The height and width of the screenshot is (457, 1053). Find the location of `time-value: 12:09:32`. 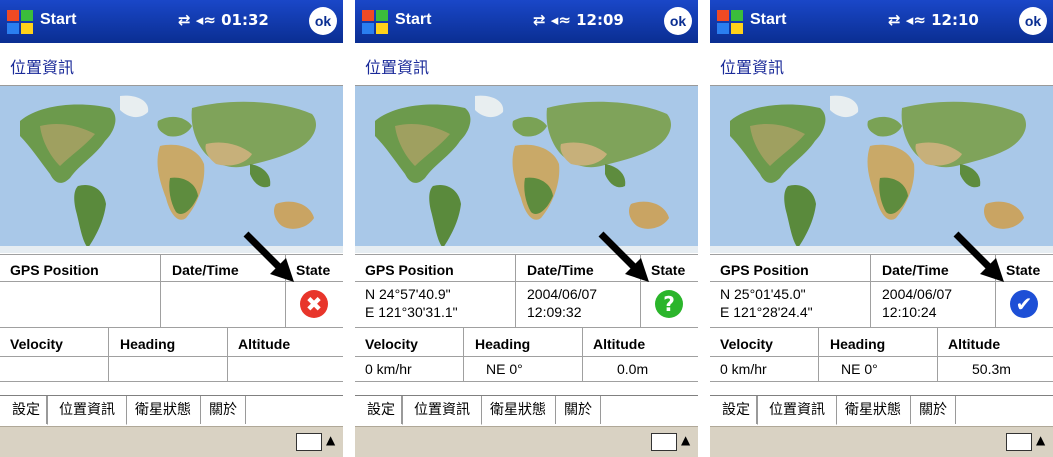

time-value: 12:09:32 is located at coordinates (554, 312).